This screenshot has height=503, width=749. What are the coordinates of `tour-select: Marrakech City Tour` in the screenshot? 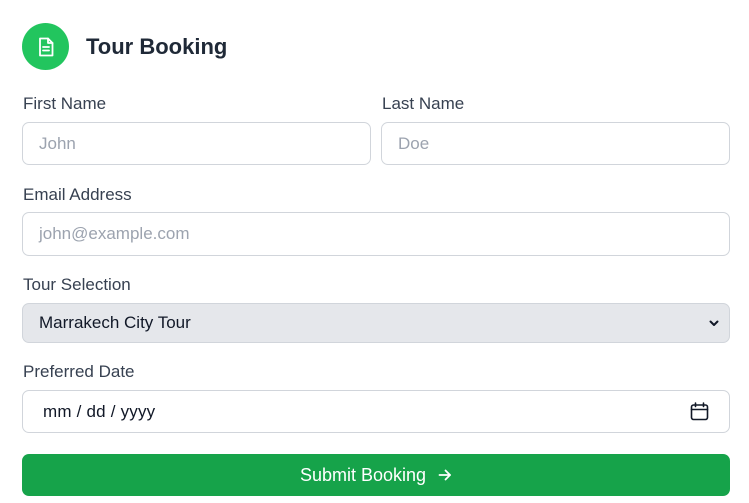 It's located at (376, 323).